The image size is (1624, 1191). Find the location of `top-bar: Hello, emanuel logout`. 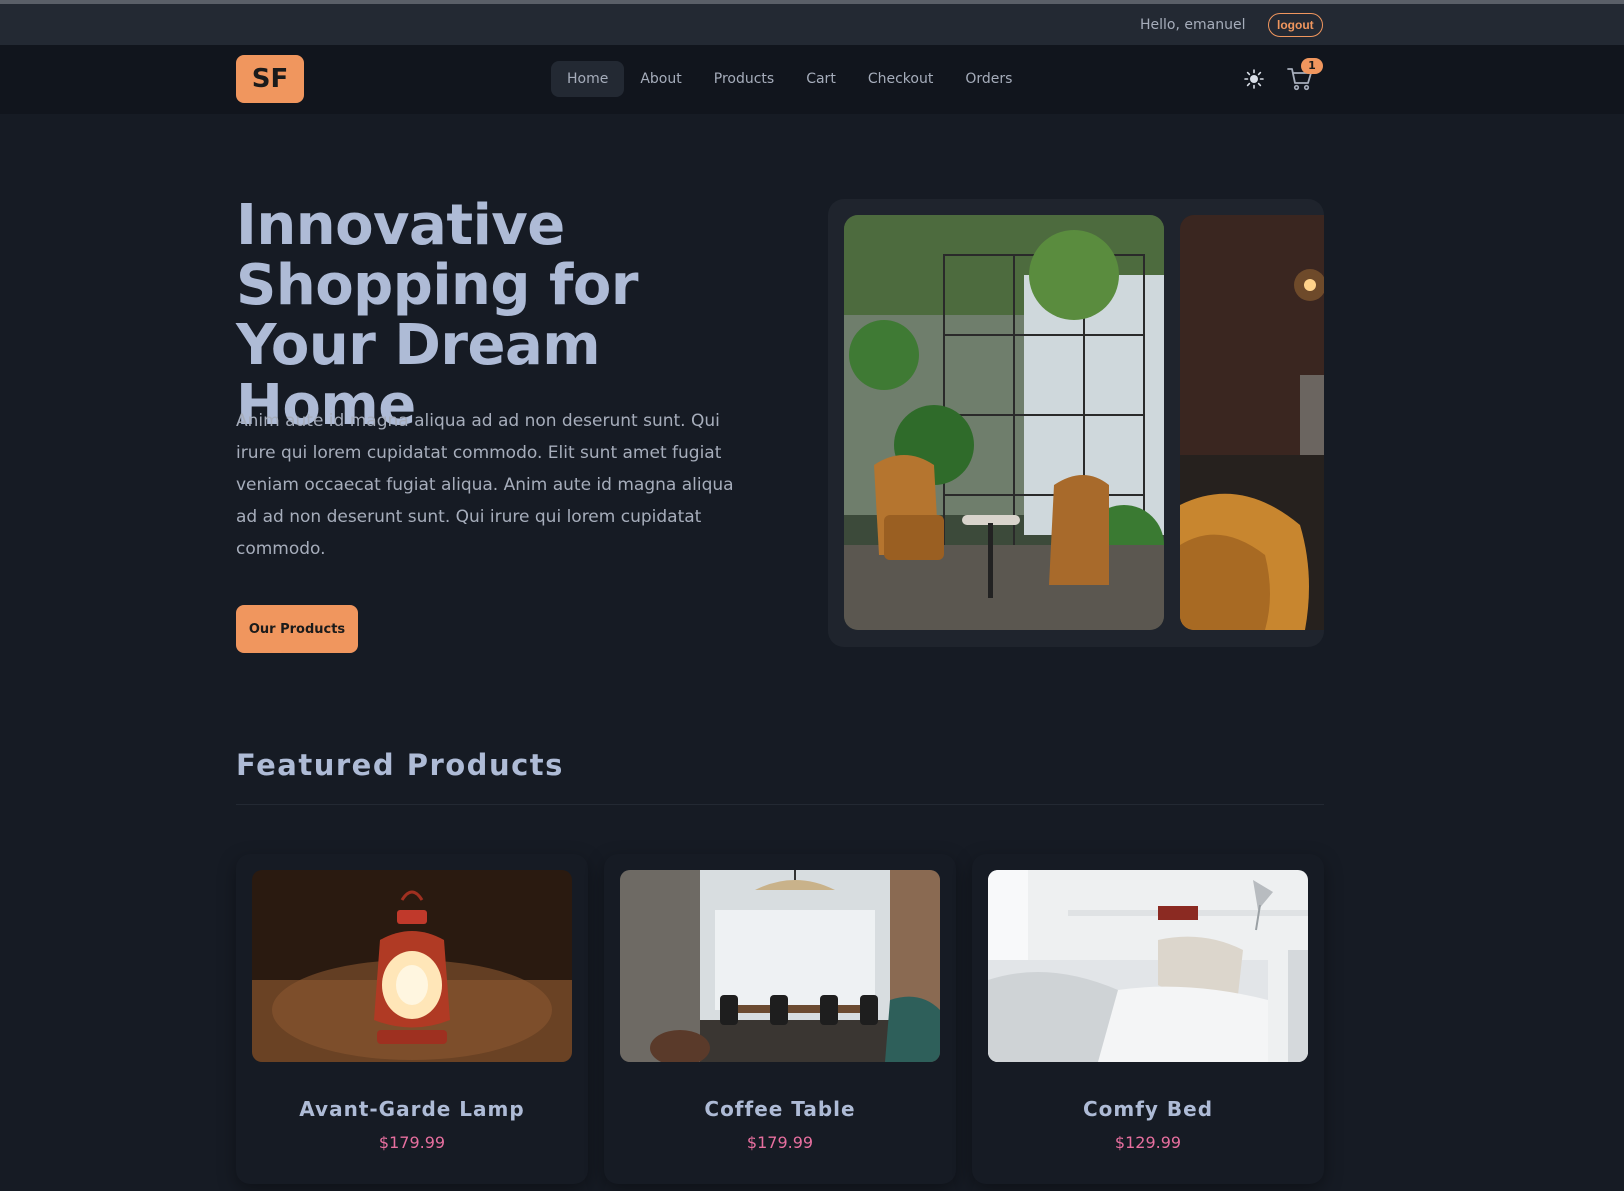

top-bar: Hello, emanuel logout is located at coordinates (812, 24).